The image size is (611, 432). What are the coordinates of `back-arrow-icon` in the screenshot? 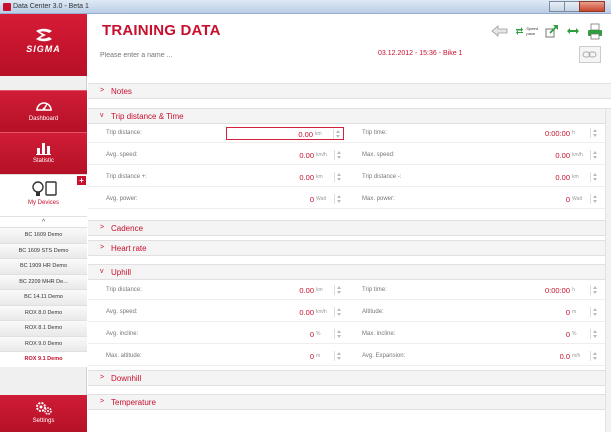 It's located at (499, 31).